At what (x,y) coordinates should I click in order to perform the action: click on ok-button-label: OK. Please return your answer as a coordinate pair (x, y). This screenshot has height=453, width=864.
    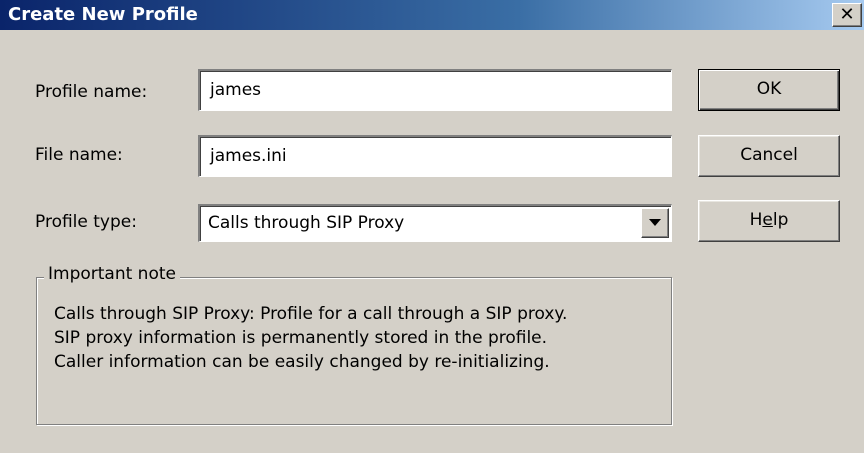
    Looking at the image, I should click on (769, 89).